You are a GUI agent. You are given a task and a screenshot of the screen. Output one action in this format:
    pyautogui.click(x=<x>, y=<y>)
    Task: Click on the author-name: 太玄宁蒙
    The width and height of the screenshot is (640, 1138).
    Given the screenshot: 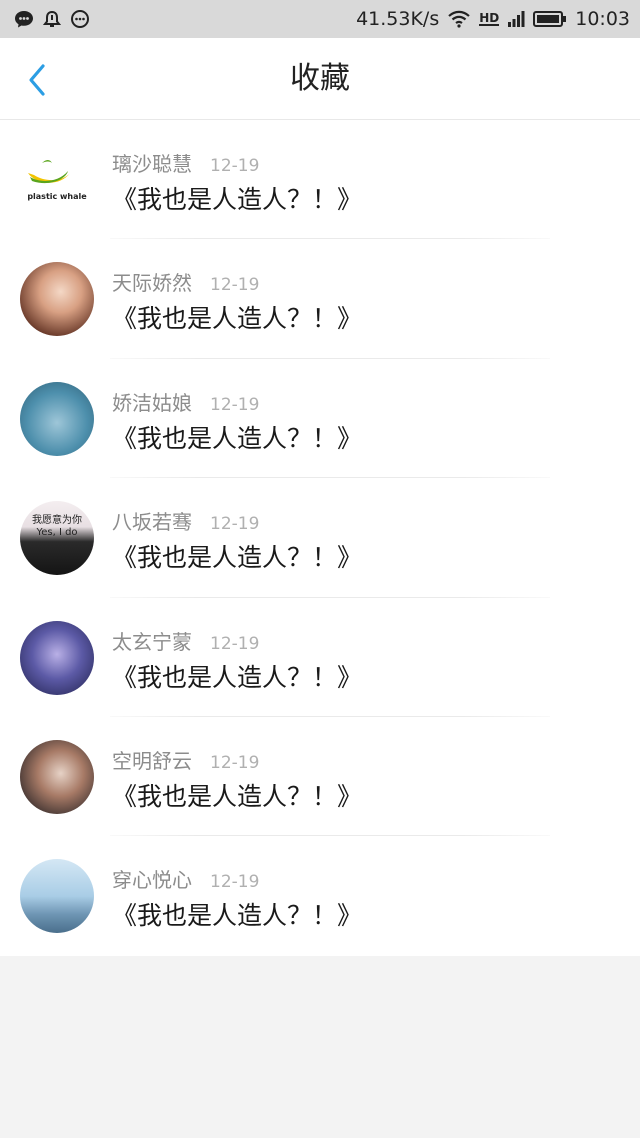 What is the action you would take?
    pyautogui.click(x=152, y=641)
    